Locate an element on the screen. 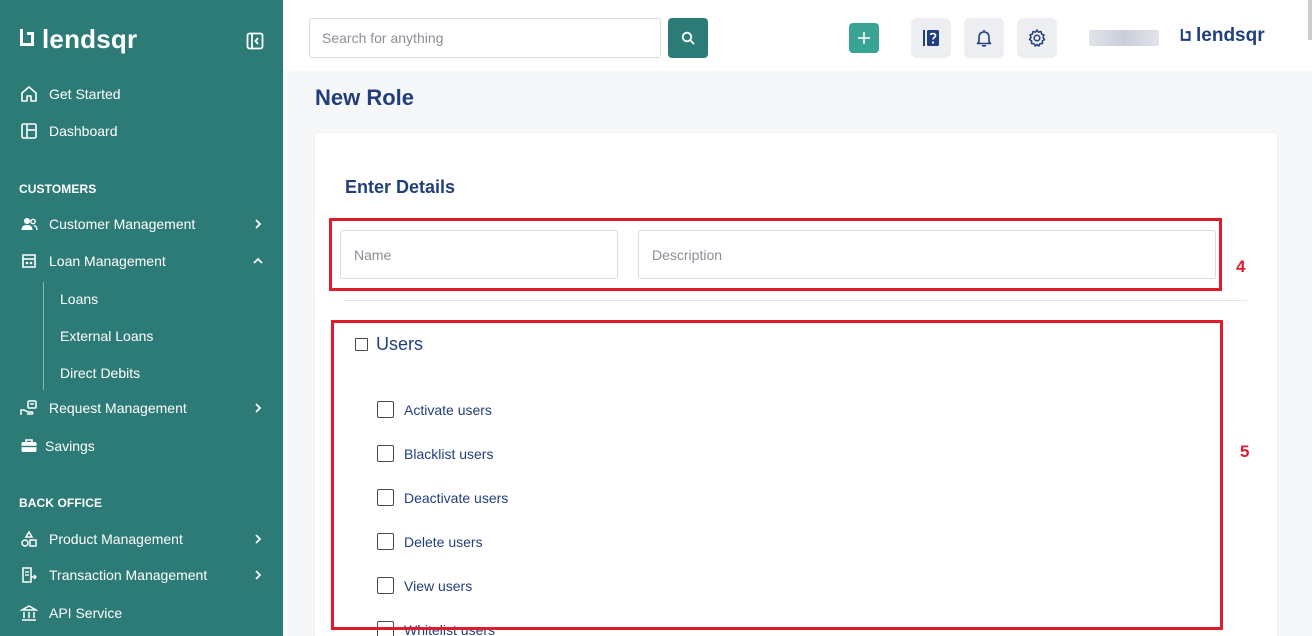 The width and height of the screenshot is (1312, 636). organization-logo: lendsqr is located at coordinates (1221, 35).